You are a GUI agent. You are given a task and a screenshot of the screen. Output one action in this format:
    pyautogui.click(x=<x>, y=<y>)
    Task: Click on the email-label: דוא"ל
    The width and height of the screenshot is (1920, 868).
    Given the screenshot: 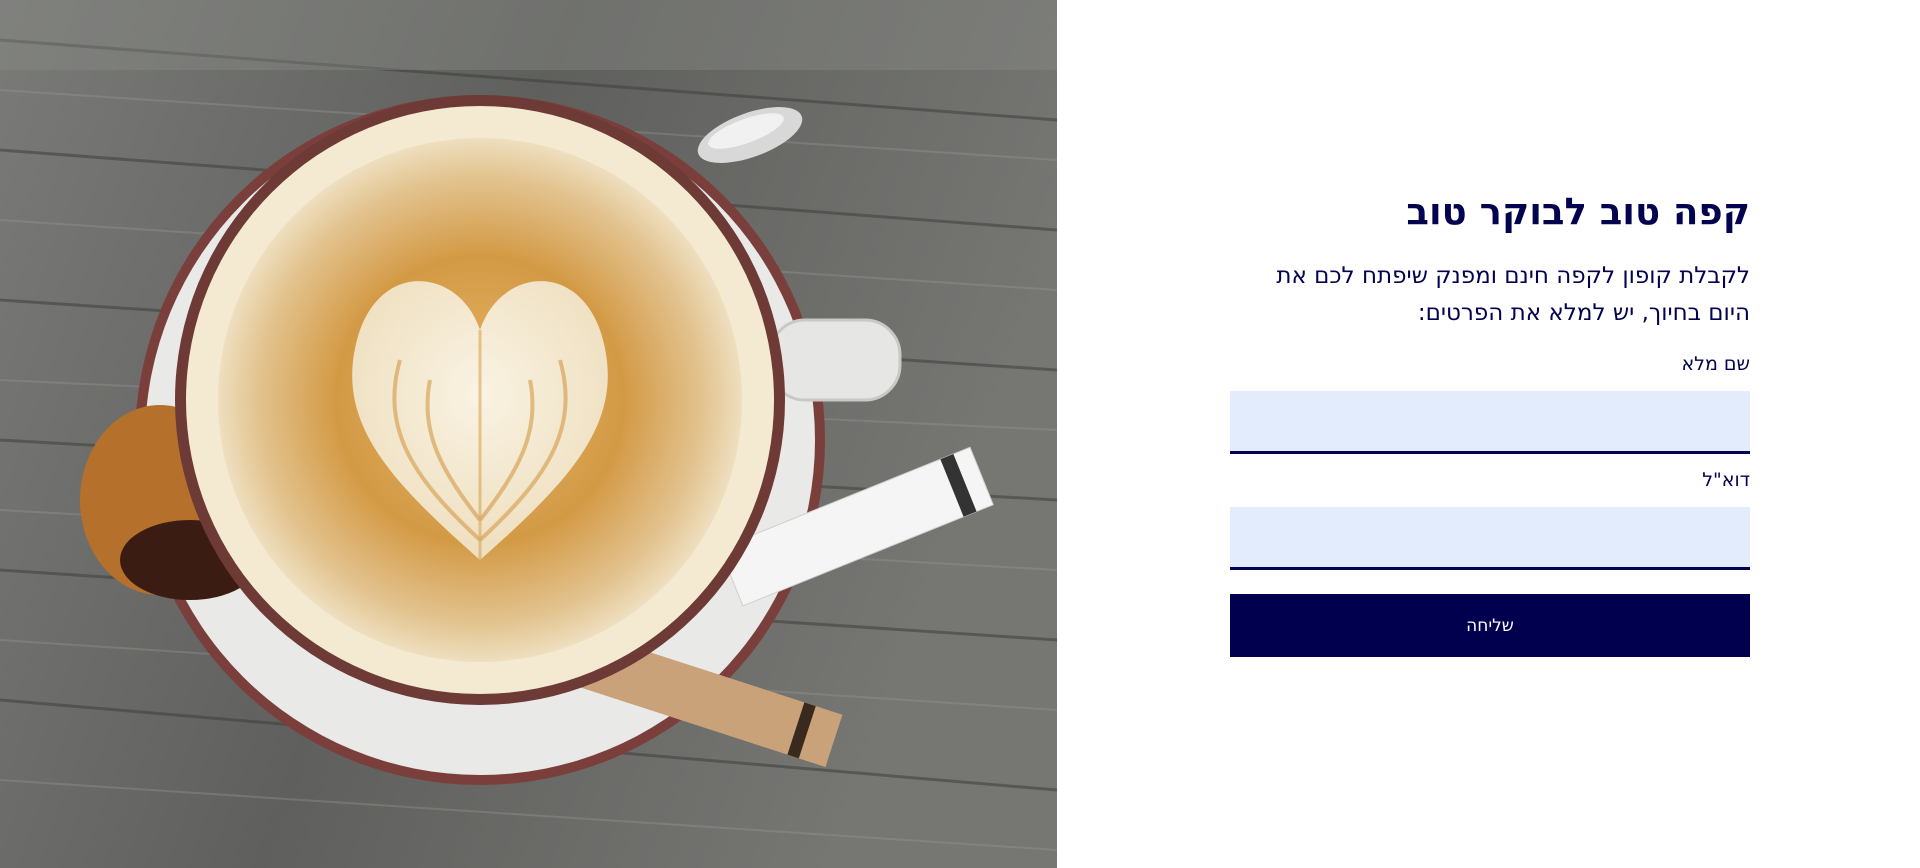 What is the action you would take?
    pyautogui.click(x=1726, y=480)
    